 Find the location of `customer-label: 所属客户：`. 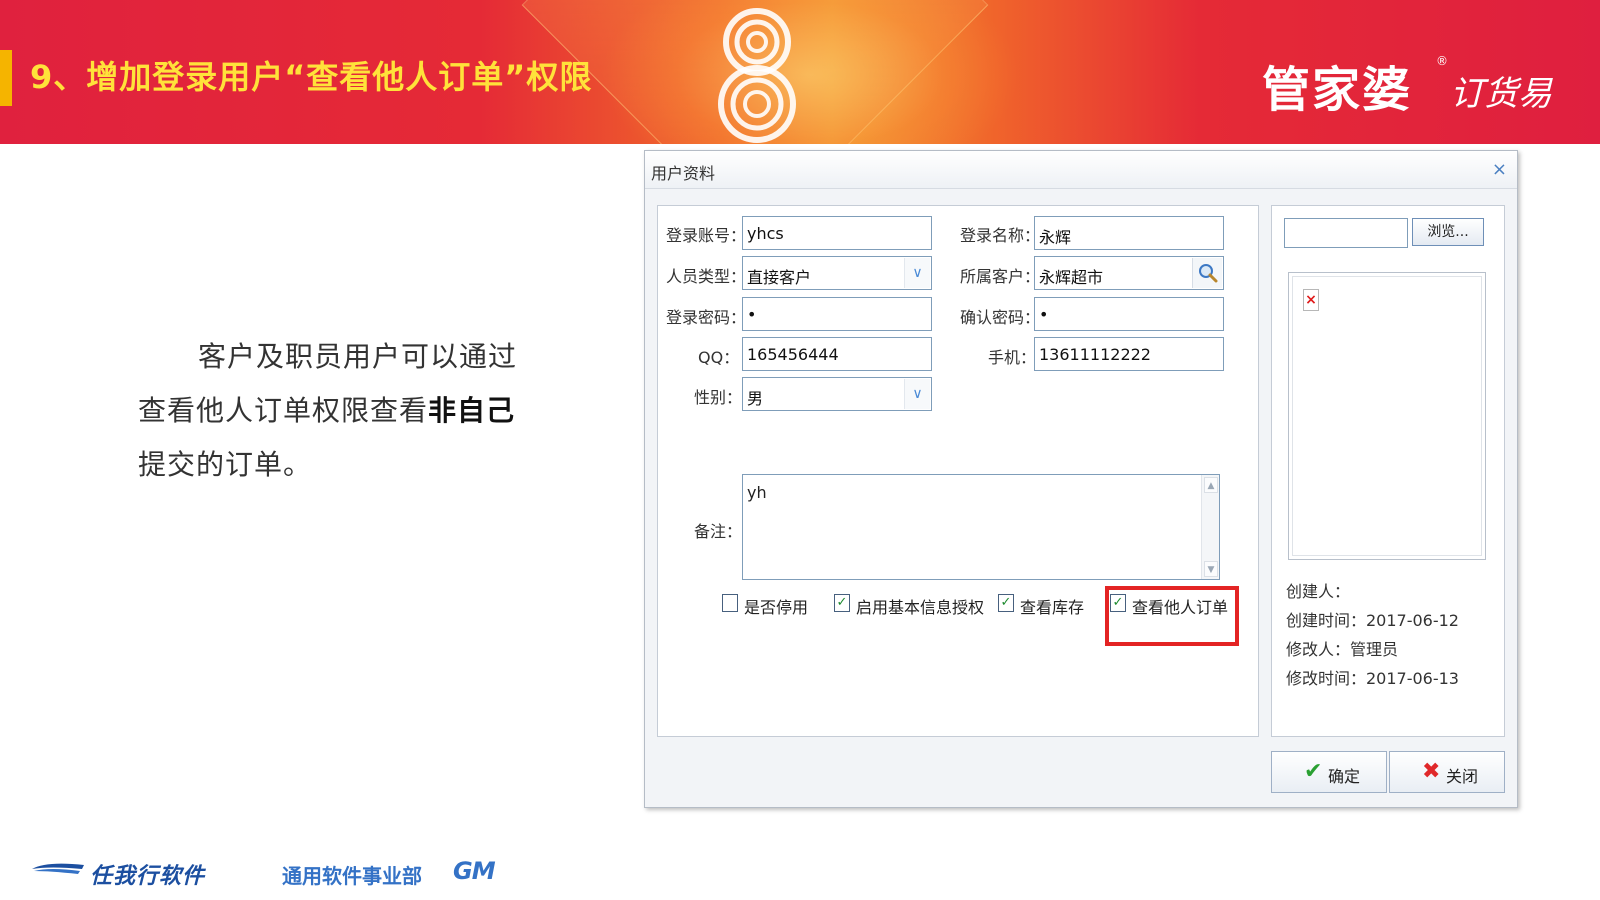

customer-label: 所属客户： is located at coordinates (1000, 276).